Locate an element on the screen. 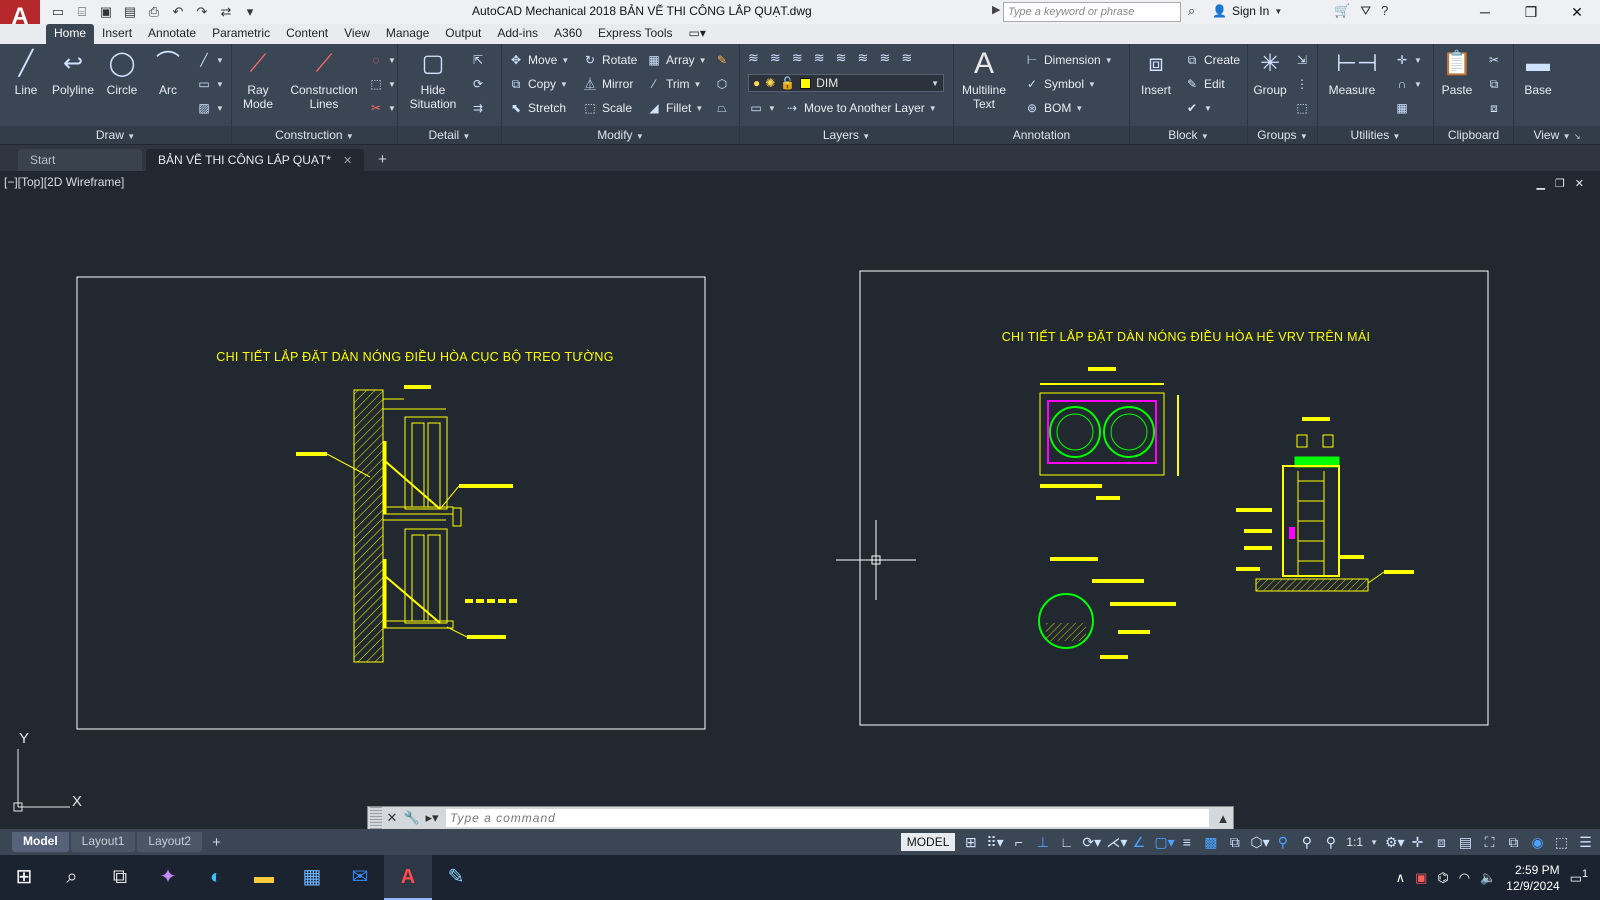  calculator-icon: ▦ is located at coordinates (1402, 108).